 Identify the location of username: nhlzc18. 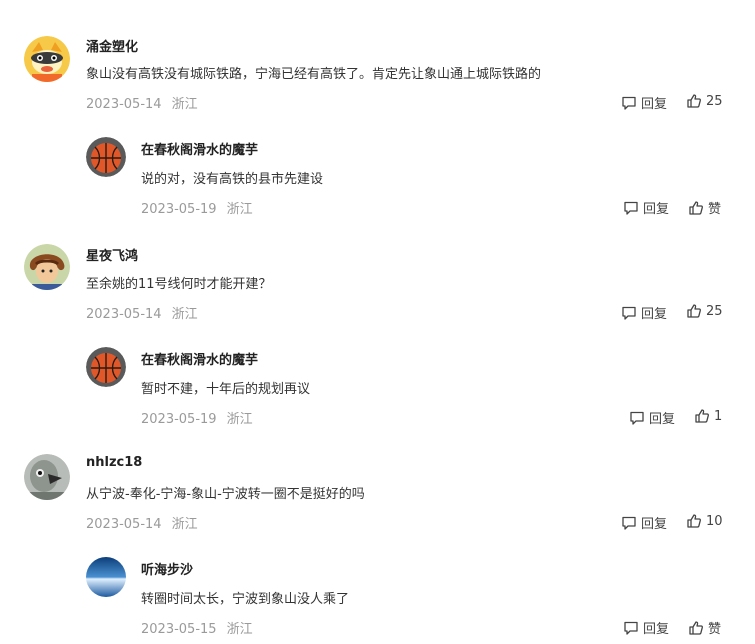
(114, 462).